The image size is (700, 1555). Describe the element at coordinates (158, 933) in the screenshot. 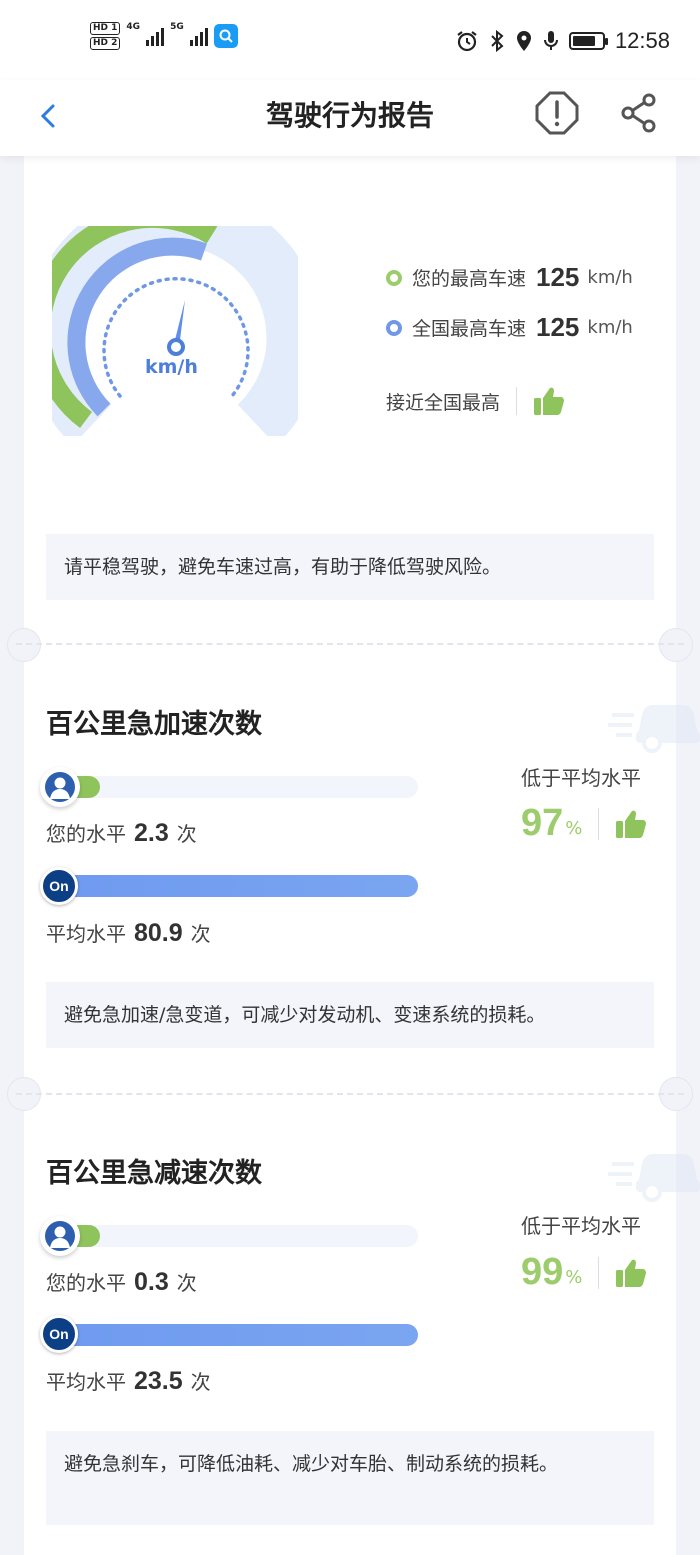

I see `avg-level-value: 80.9` at that location.